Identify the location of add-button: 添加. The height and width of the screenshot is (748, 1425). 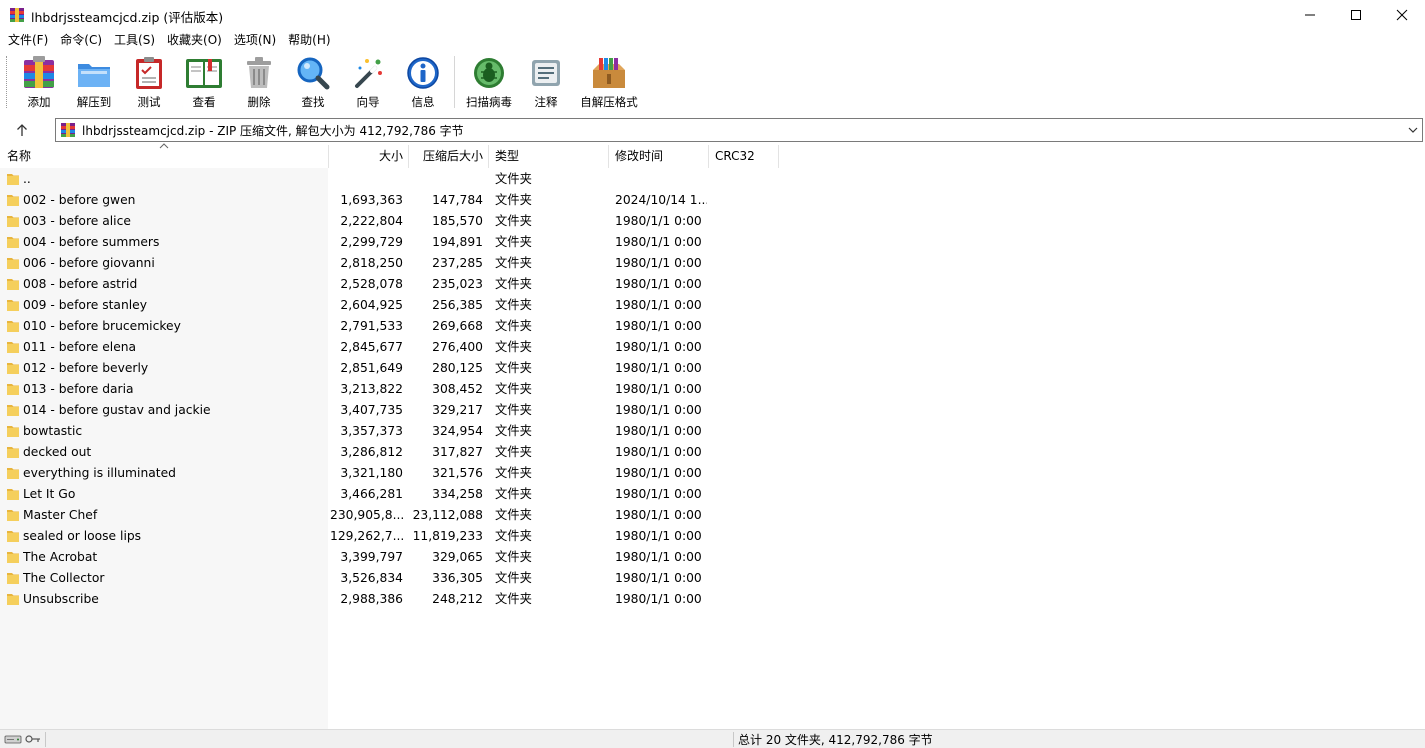
(39, 83).